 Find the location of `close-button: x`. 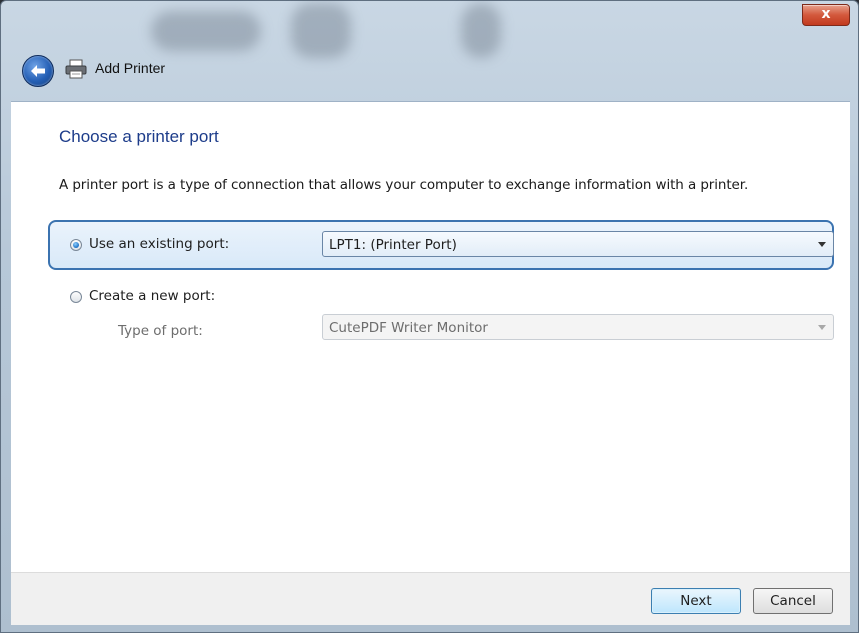

close-button: x is located at coordinates (826, 15).